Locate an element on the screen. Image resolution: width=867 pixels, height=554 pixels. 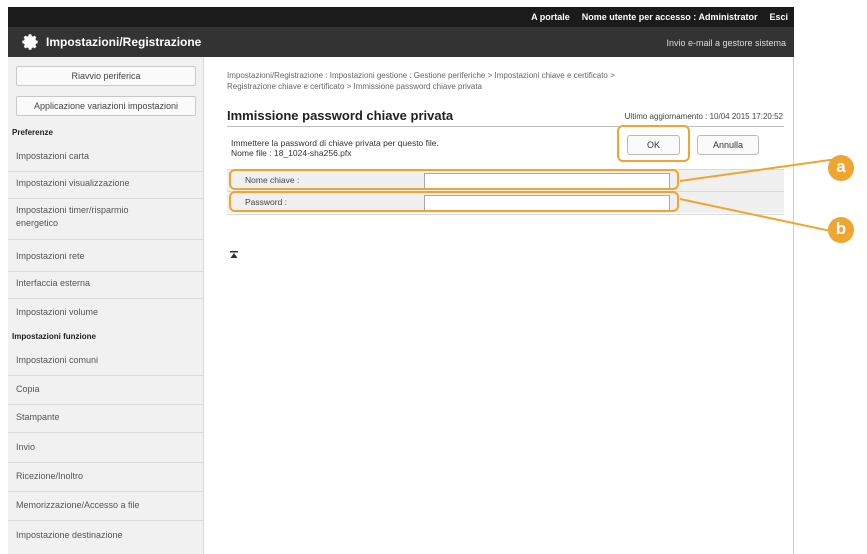
breadcrumb-line-1: Impostazioni/Registrazione is located at coordinates (421, 75).